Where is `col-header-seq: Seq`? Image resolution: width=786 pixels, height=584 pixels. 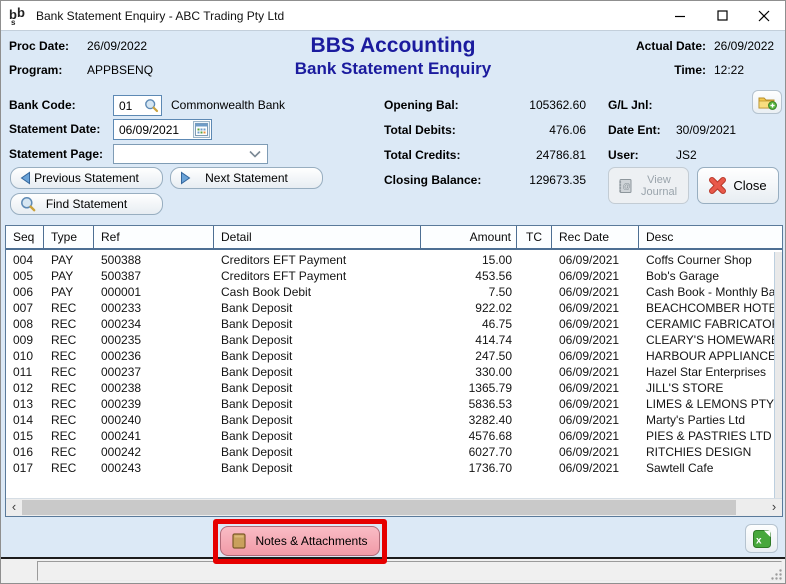 col-header-seq: Seq is located at coordinates (25, 237).